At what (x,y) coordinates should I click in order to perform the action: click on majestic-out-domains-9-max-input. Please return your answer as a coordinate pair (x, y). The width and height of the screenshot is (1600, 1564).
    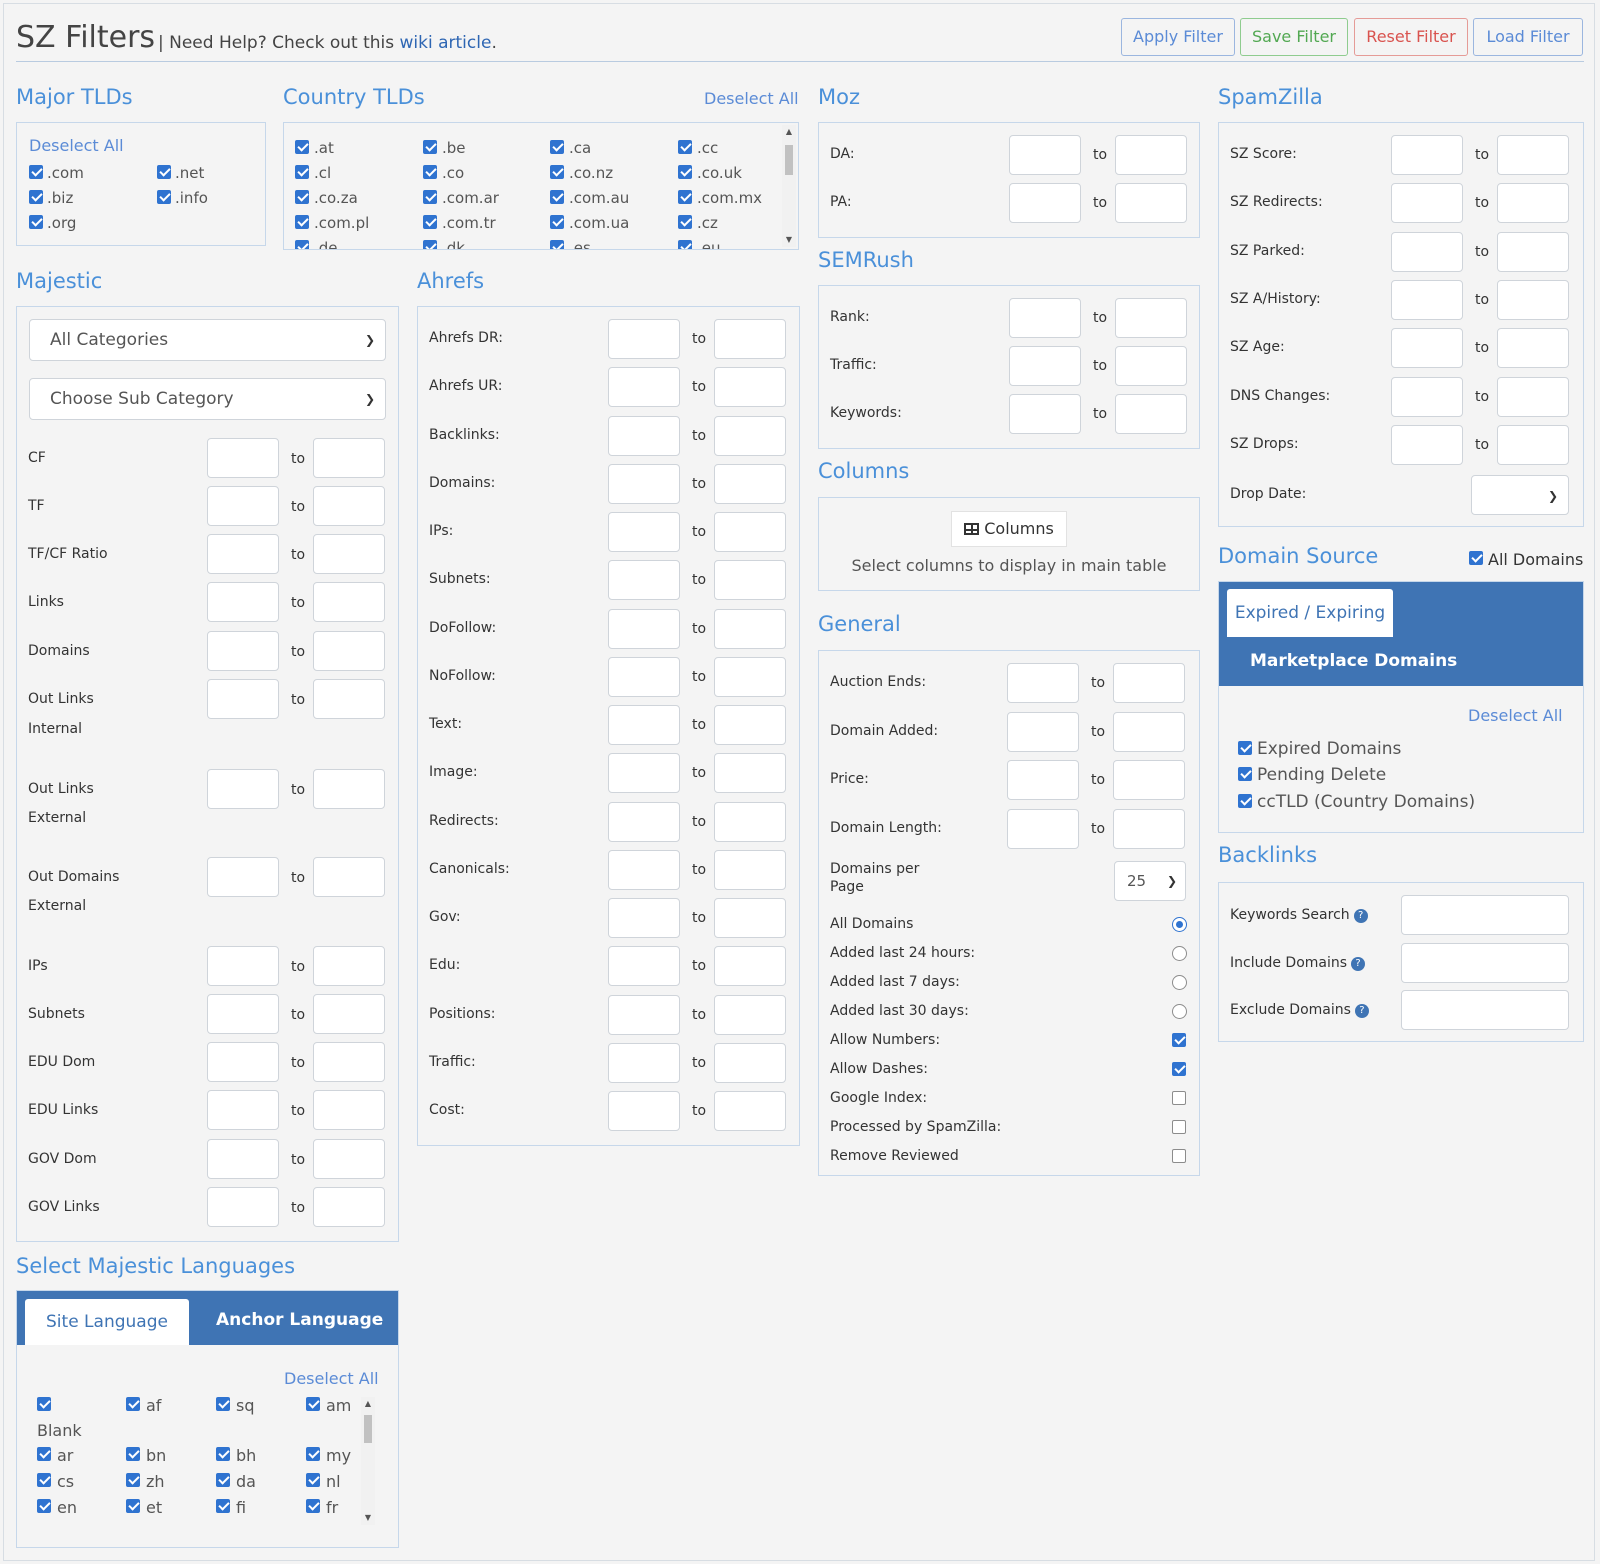
    Looking at the image, I should click on (349, 877).